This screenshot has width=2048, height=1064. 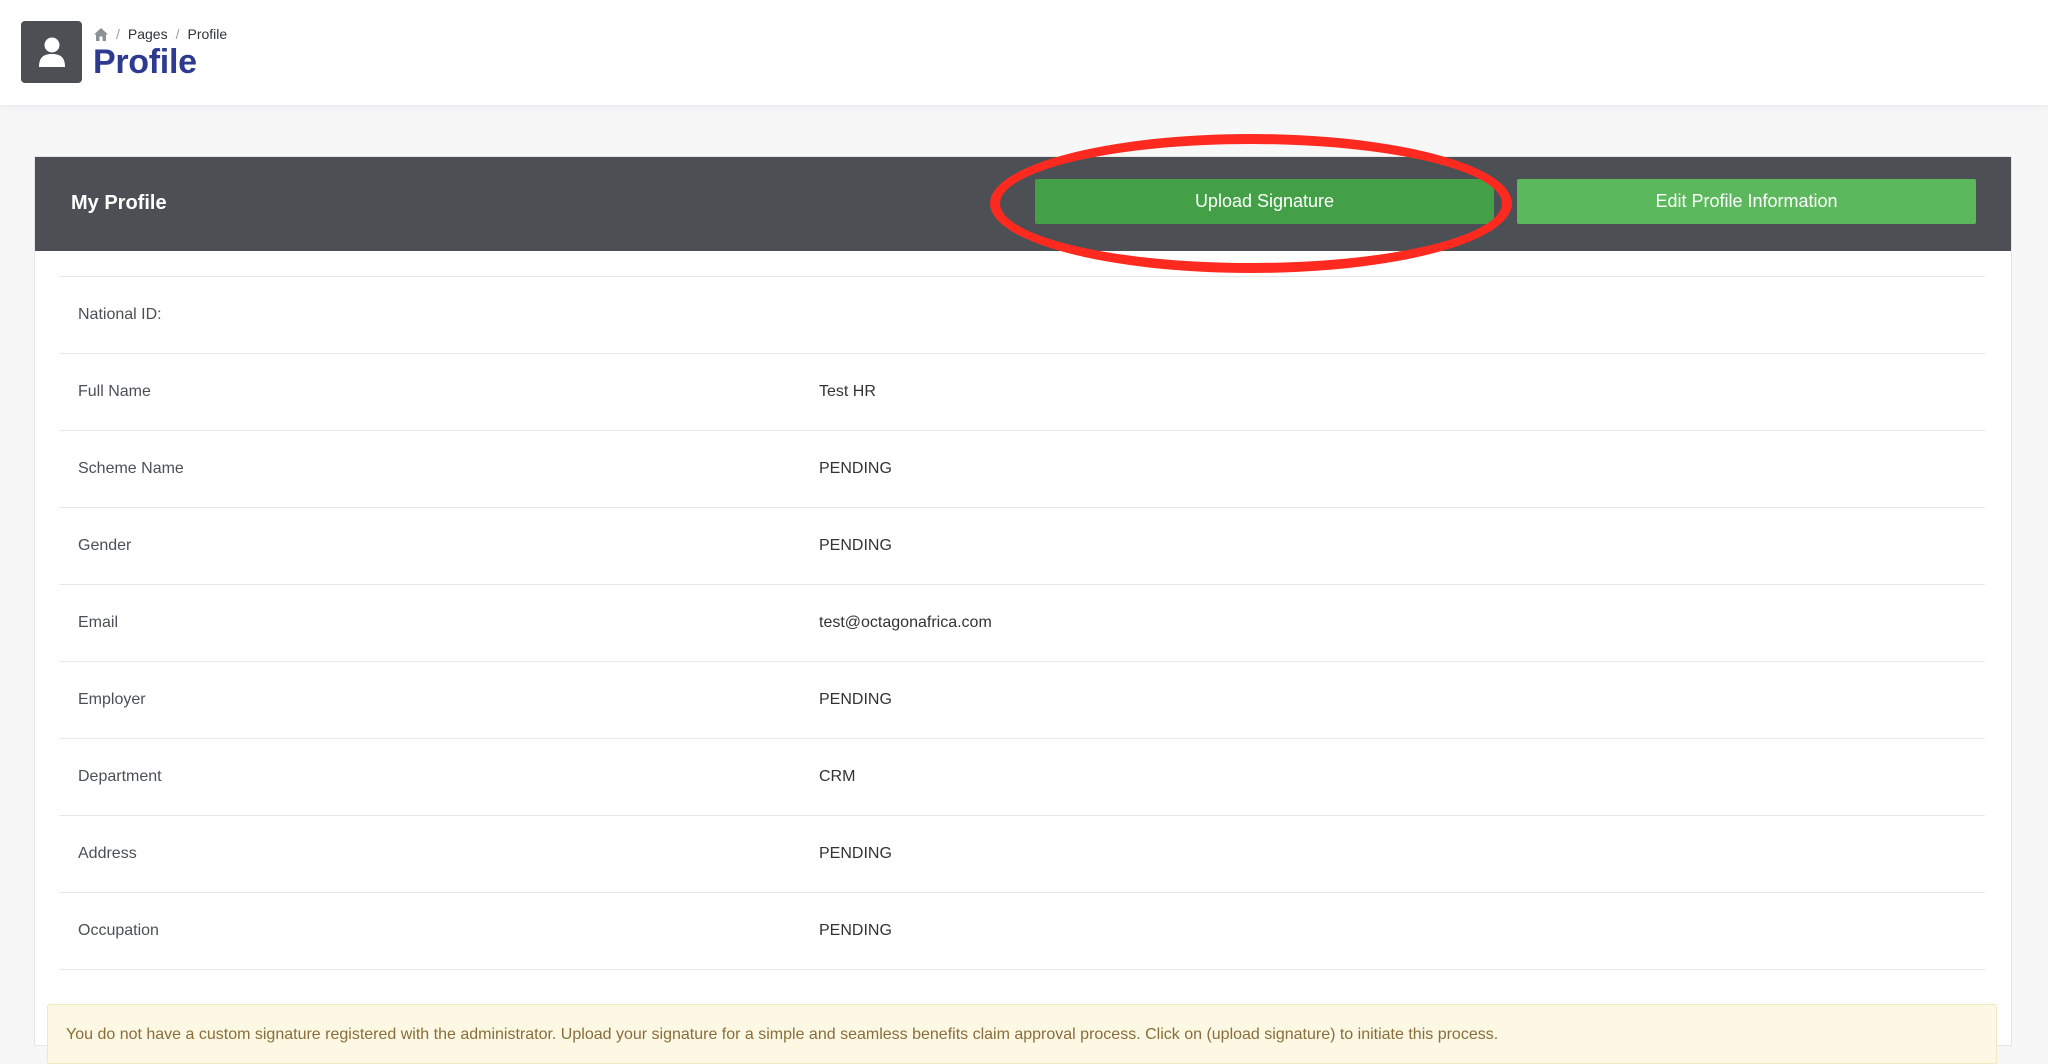 What do you see at coordinates (148, 34) in the screenshot?
I see `breadcrumb-item-pages: Pages` at bounding box center [148, 34].